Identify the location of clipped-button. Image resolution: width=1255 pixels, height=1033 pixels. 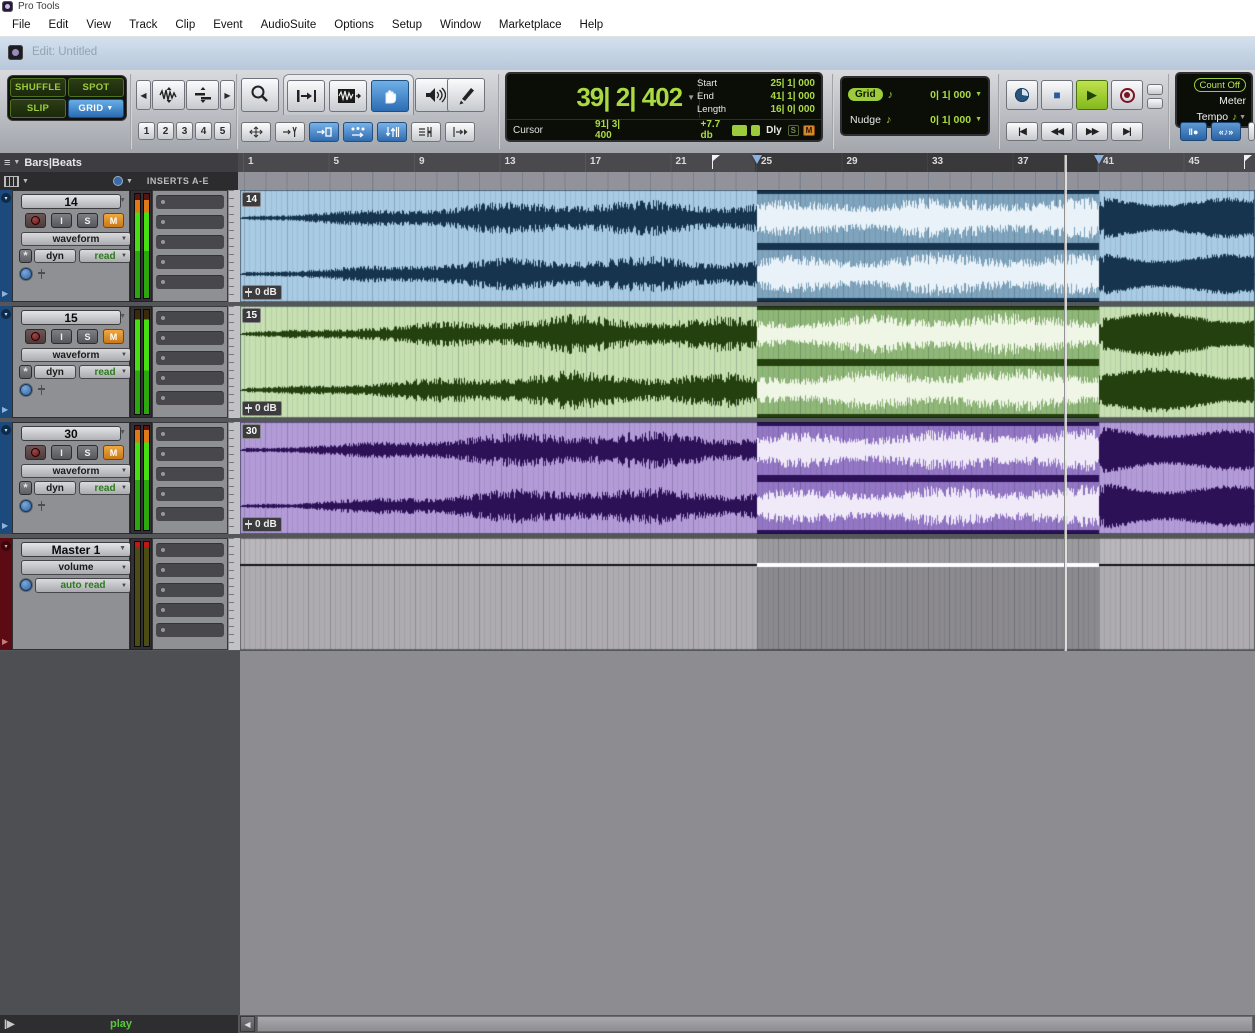
(1251, 131).